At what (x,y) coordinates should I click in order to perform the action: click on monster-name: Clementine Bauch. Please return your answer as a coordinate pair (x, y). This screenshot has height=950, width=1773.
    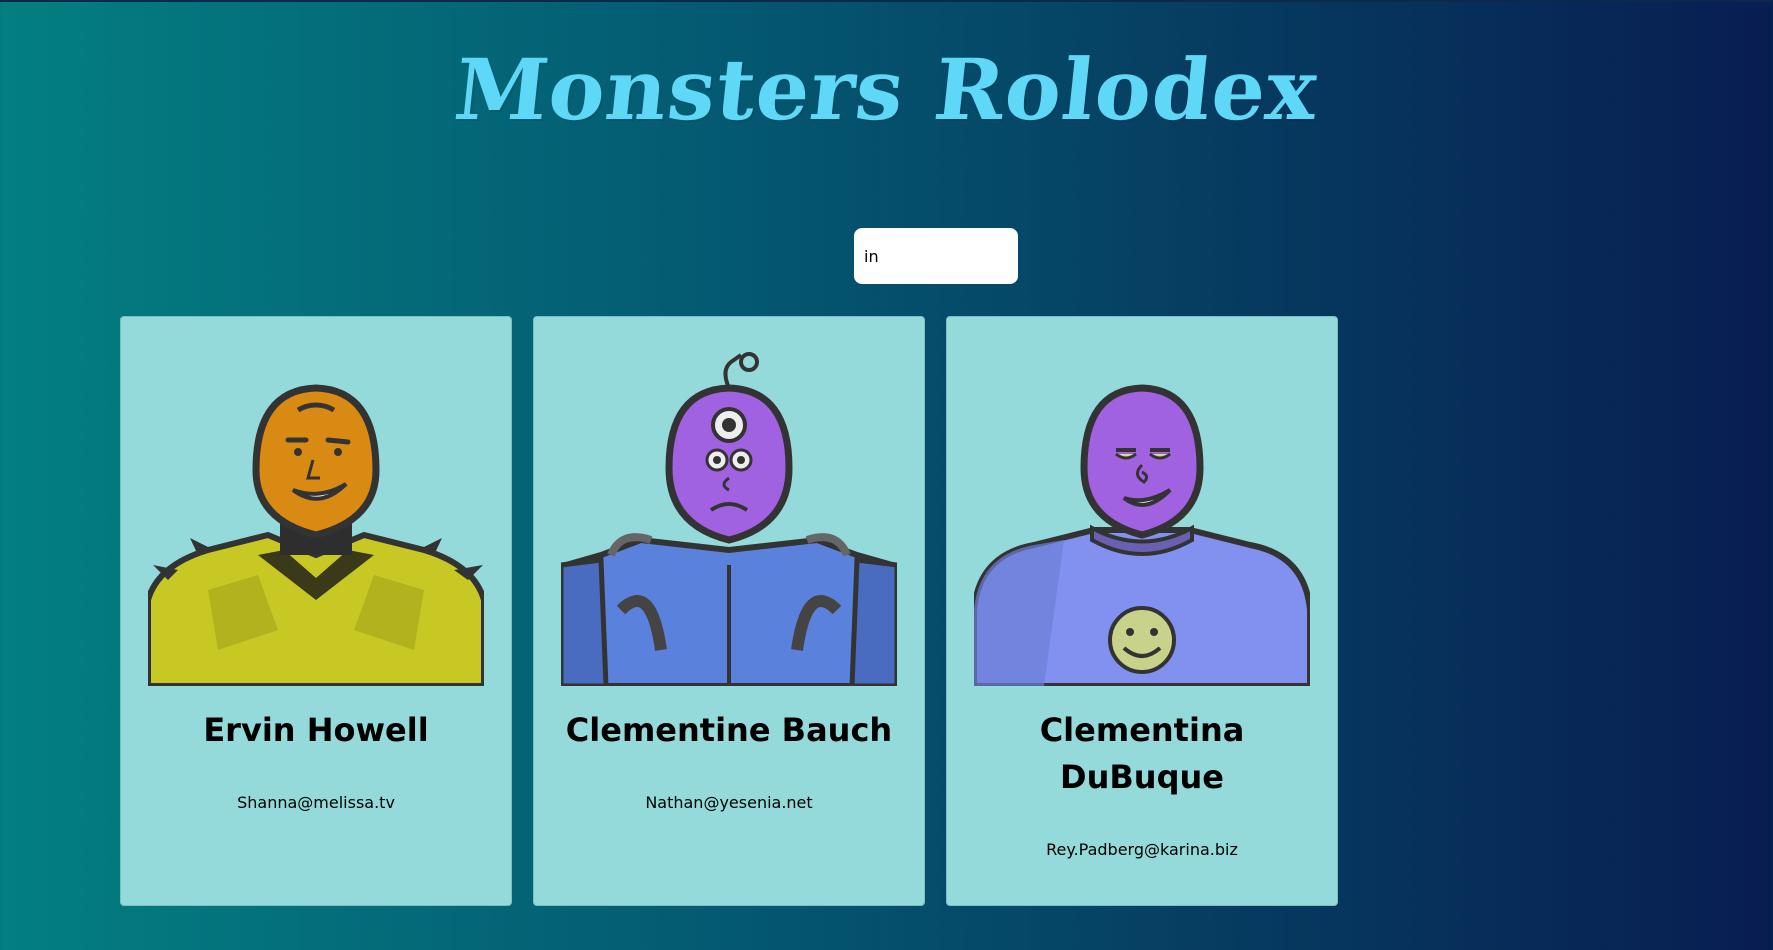
    Looking at the image, I should click on (729, 730).